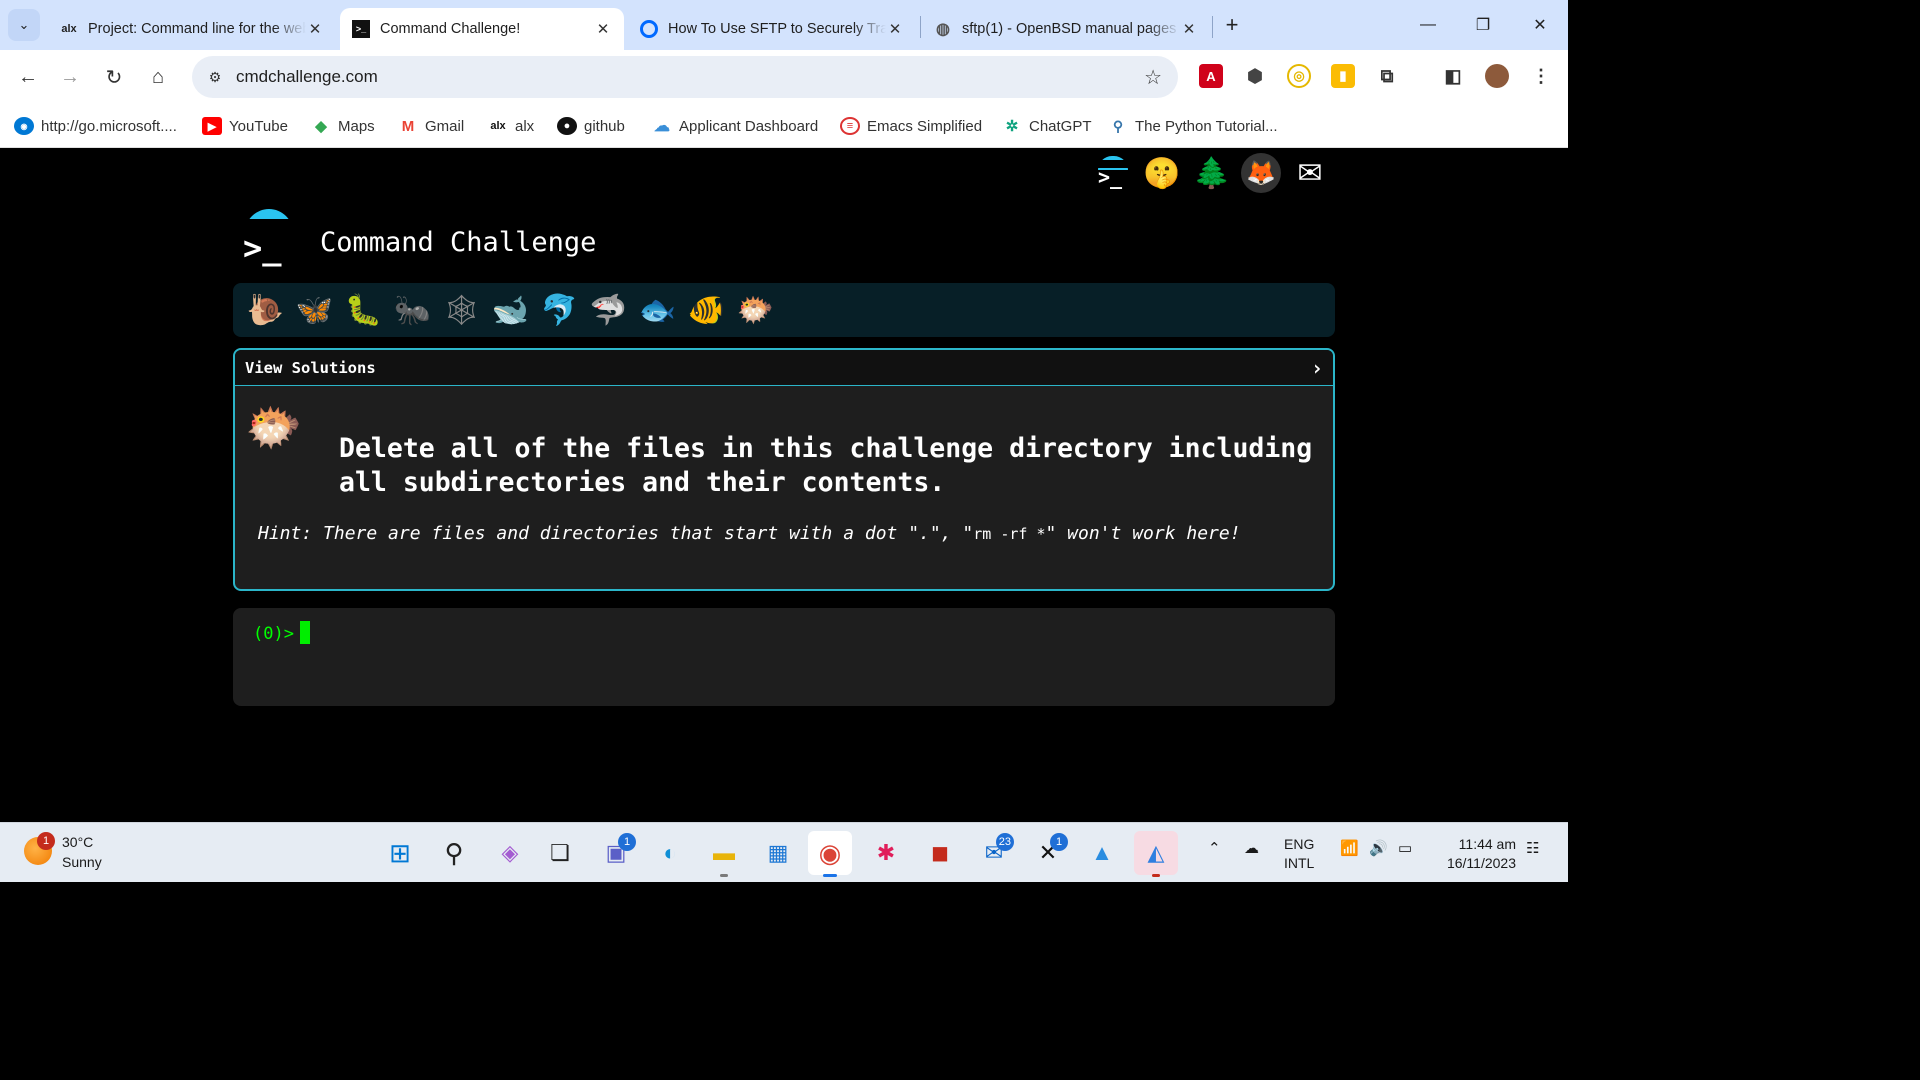 Image resolution: width=1920 pixels, height=1080 pixels. I want to click on back-button: ←, so click(28, 77).